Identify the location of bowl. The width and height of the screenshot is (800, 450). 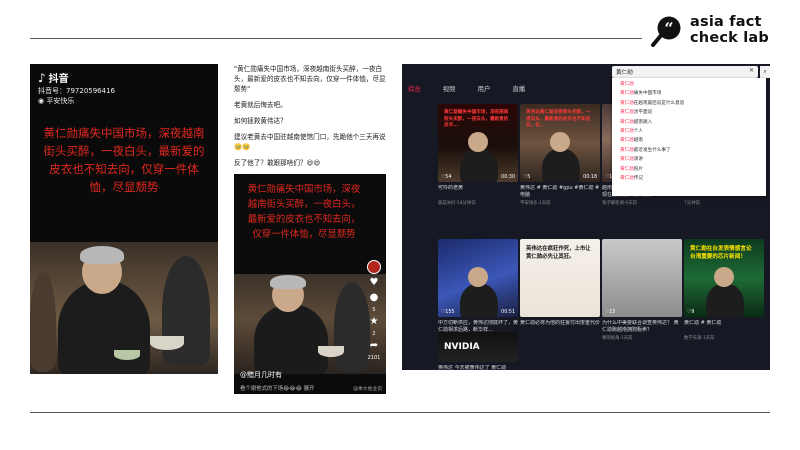
(167, 343).